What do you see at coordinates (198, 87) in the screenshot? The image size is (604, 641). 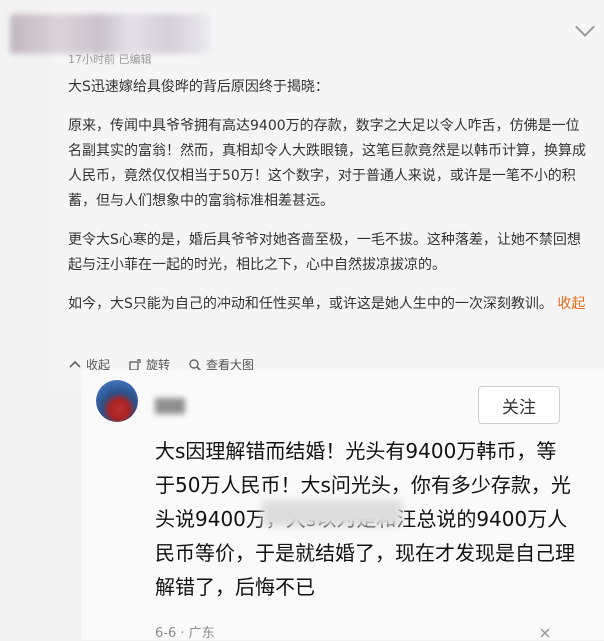 I see `post-paragraph: 大S迅速嫁给具俊晔的背后原因终于揭晓：` at bounding box center [198, 87].